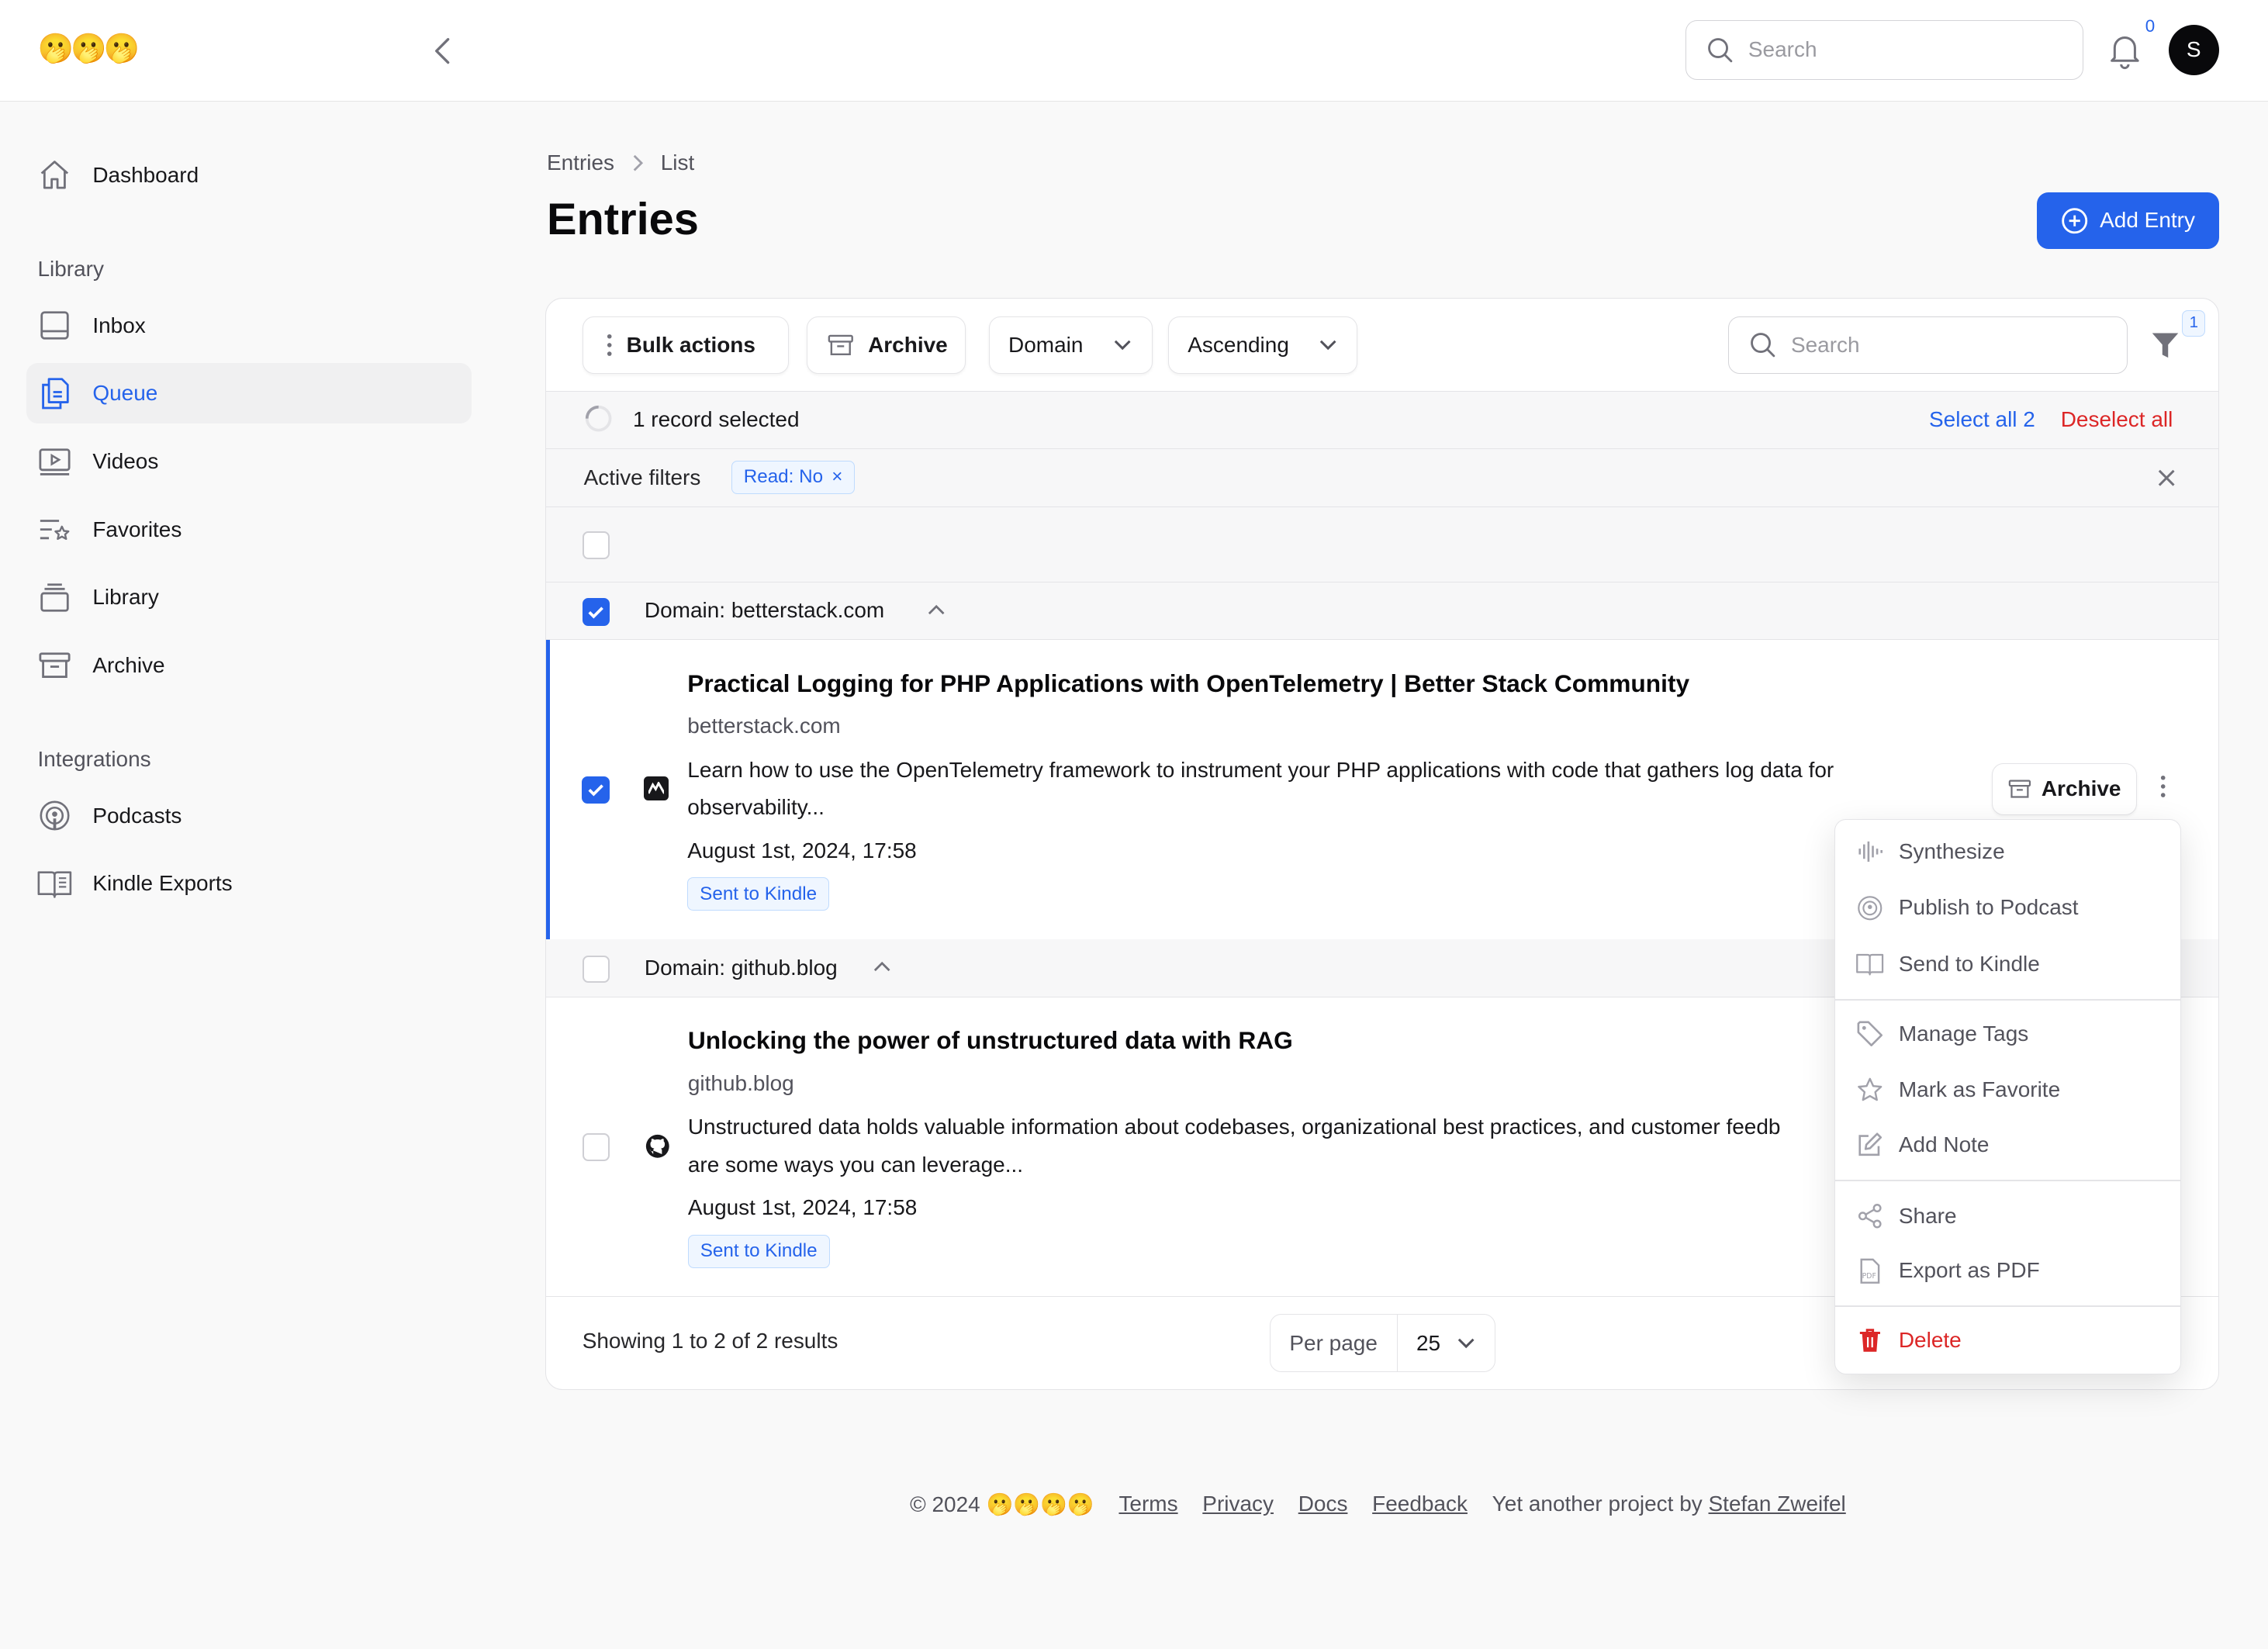 This screenshot has width=2268, height=1649. Describe the element at coordinates (88, 49) in the screenshot. I see `app-logo: 🫢🫢🫢` at that location.